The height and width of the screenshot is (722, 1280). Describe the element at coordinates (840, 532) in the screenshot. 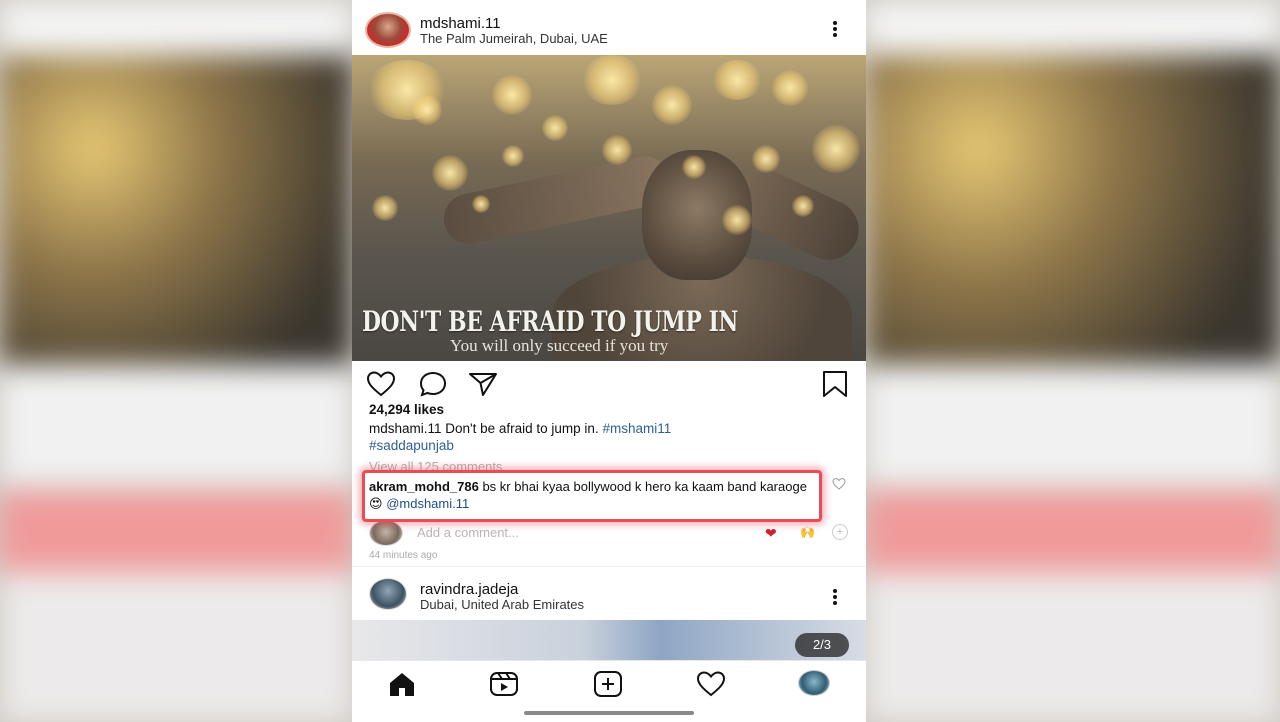

I see `add-emoji-icon: +` at that location.